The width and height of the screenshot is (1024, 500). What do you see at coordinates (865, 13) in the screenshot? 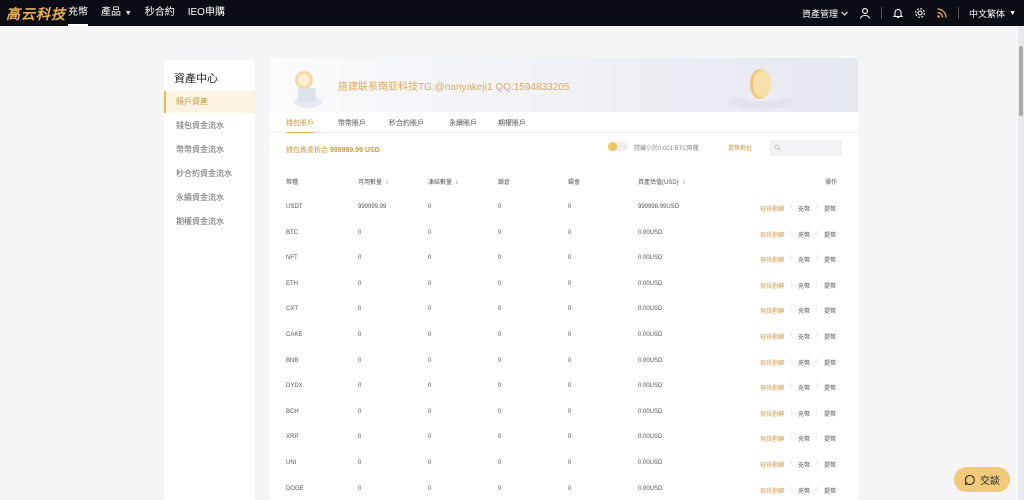
I see `user-button` at bounding box center [865, 13].